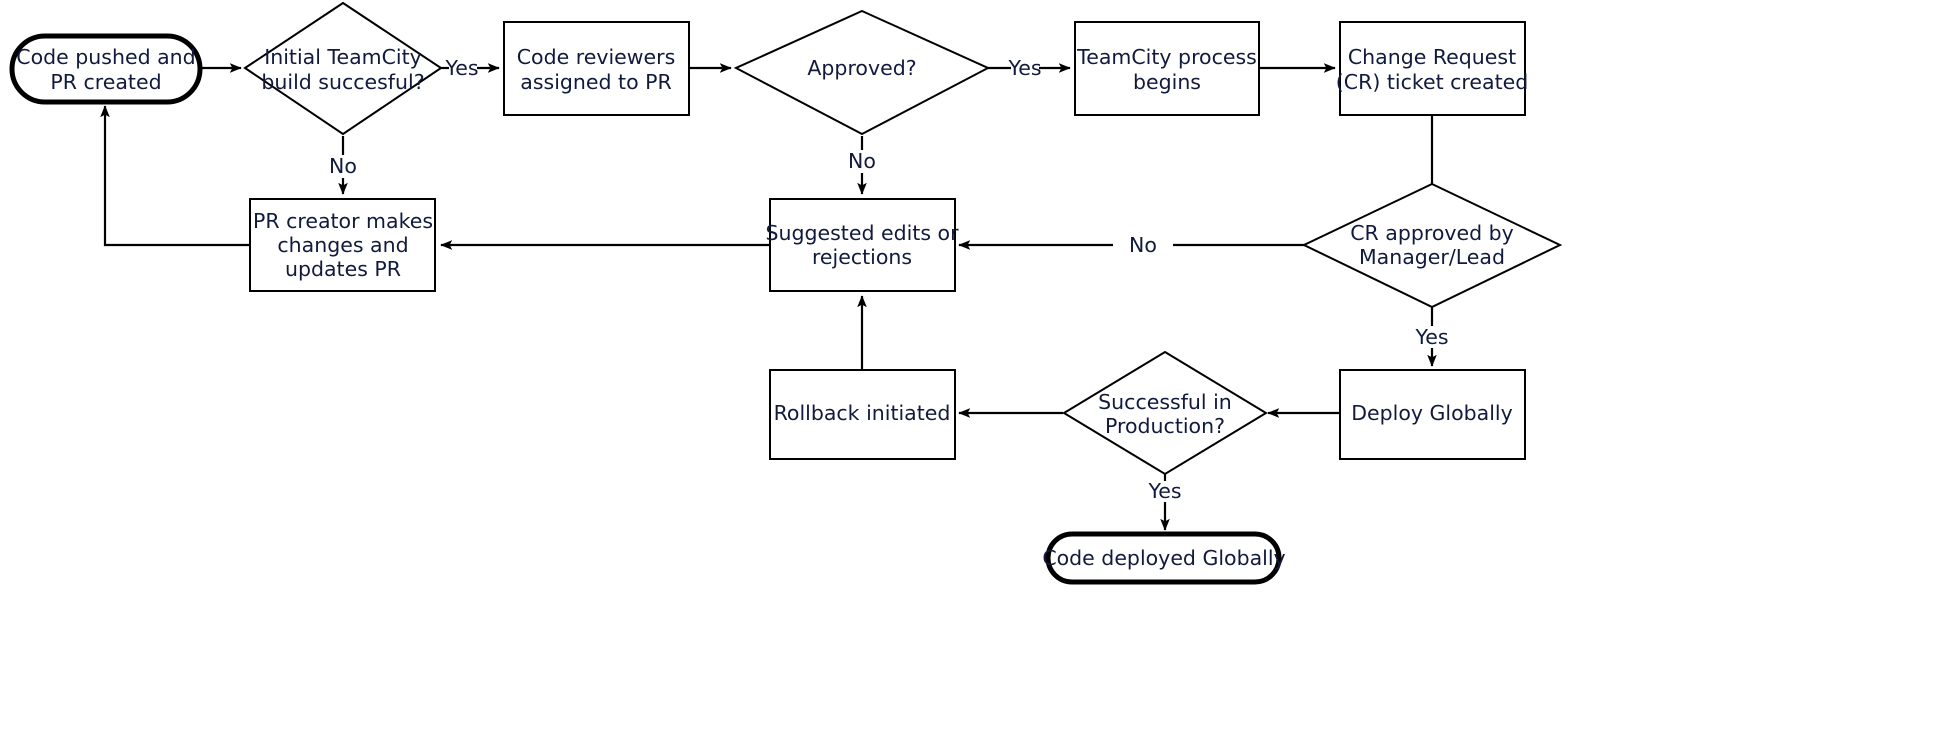 The image size is (1946, 734). What do you see at coordinates (343, 57) in the screenshot?
I see `node-build-check-label-line1: Initial TeamCity` at bounding box center [343, 57].